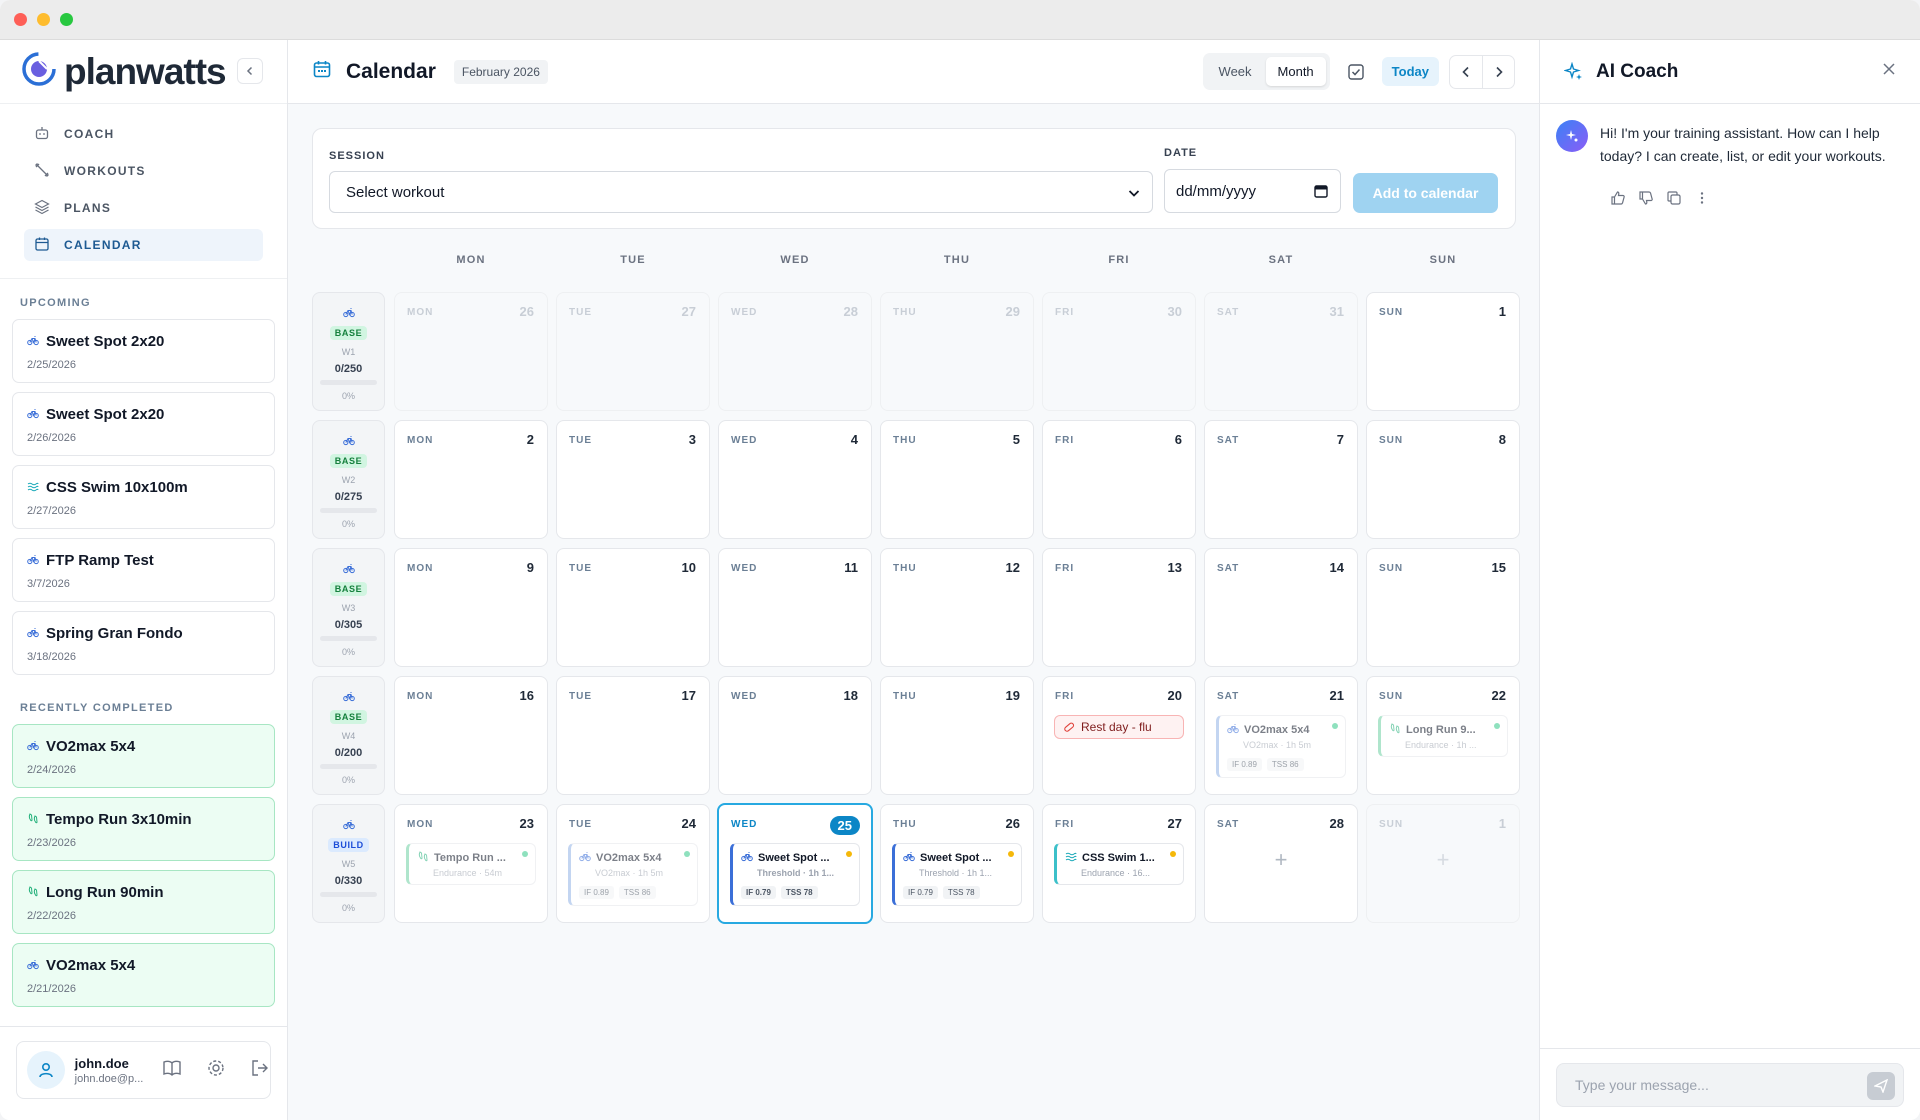  What do you see at coordinates (795, 351) in the screenshot?
I see `calendar-day: WED 28` at bounding box center [795, 351].